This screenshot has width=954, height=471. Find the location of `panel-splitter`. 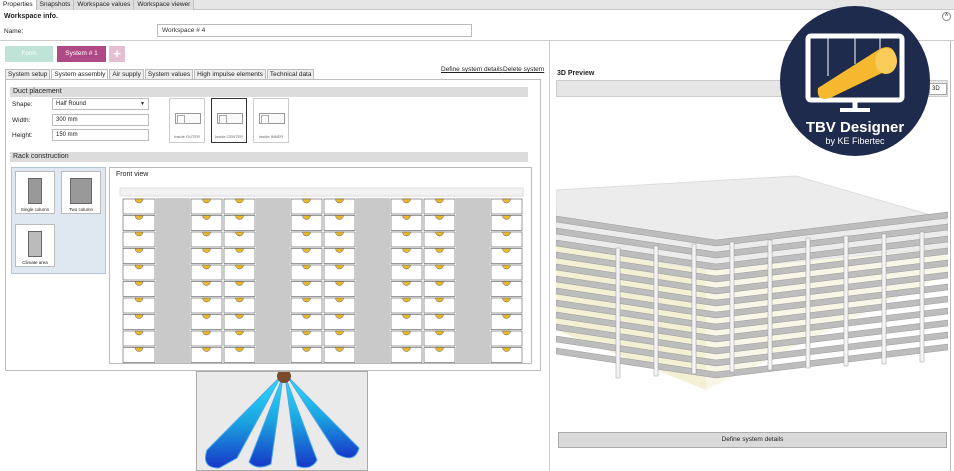

panel-splitter is located at coordinates (549, 256).